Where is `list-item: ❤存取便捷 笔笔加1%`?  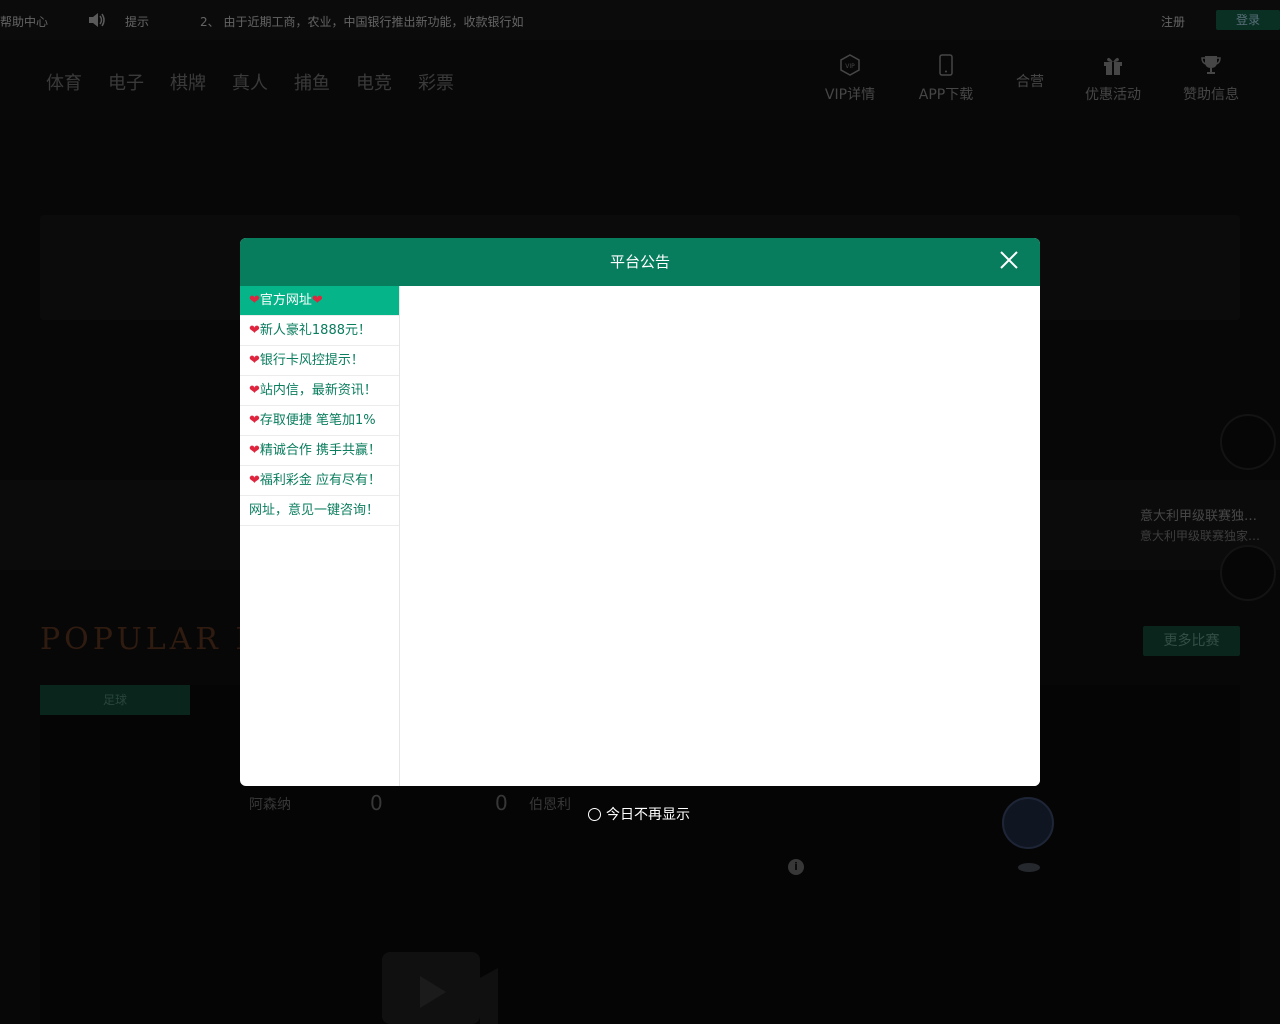
list-item: ❤存取便捷 笔笔加1% is located at coordinates (319, 421).